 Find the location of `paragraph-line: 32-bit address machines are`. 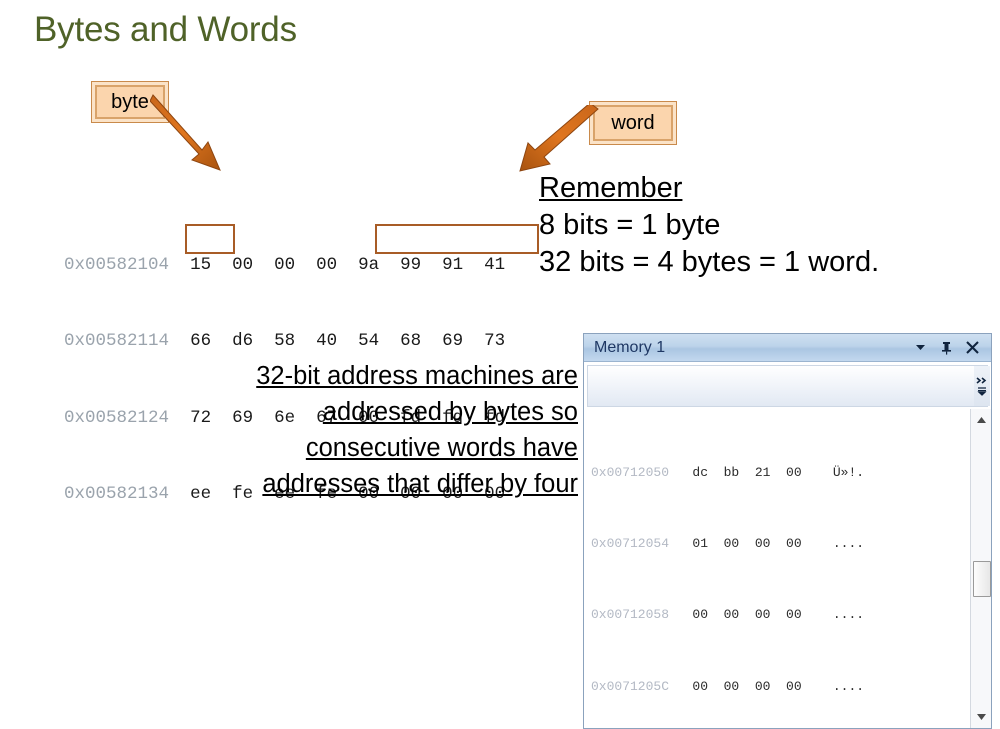

paragraph-line: 32-bit address machines are is located at coordinates (417, 376).